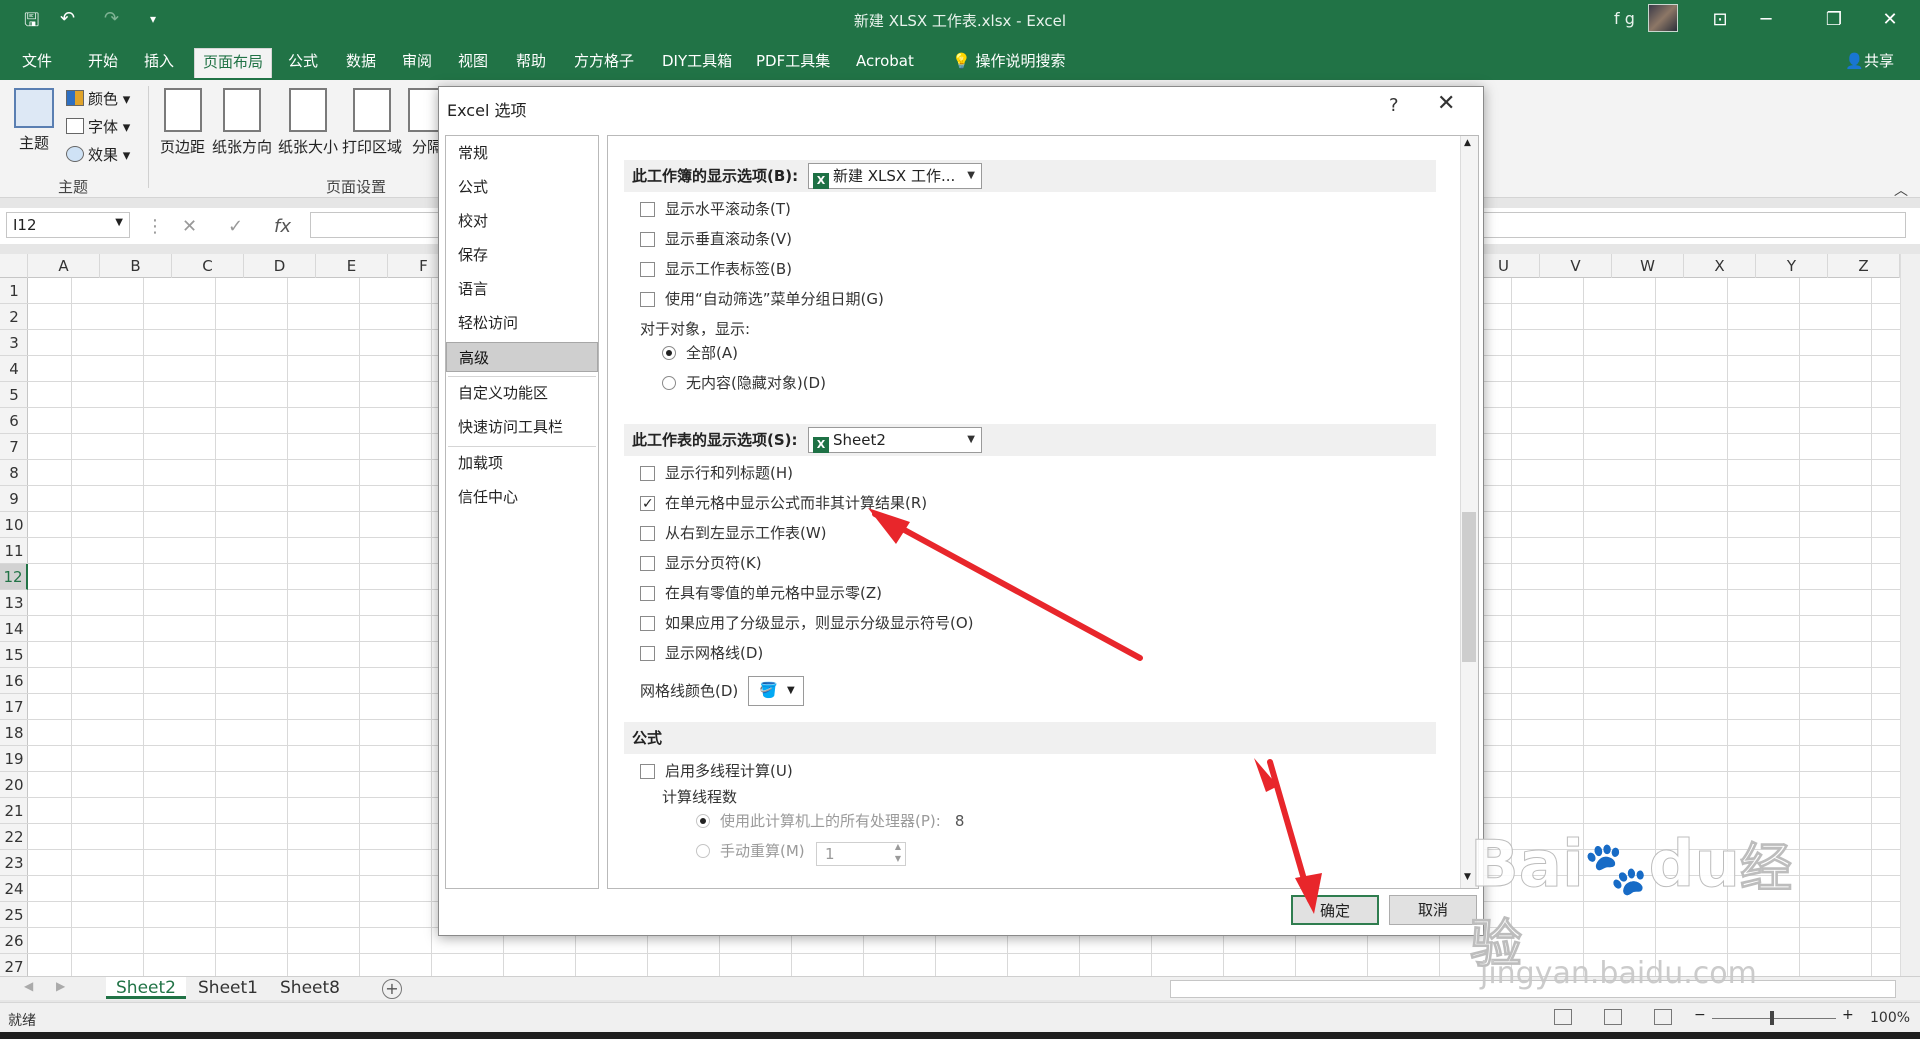 This screenshot has height=1039, width=1920. I want to click on sheet-select: X Sheet2 ▼, so click(895, 440).